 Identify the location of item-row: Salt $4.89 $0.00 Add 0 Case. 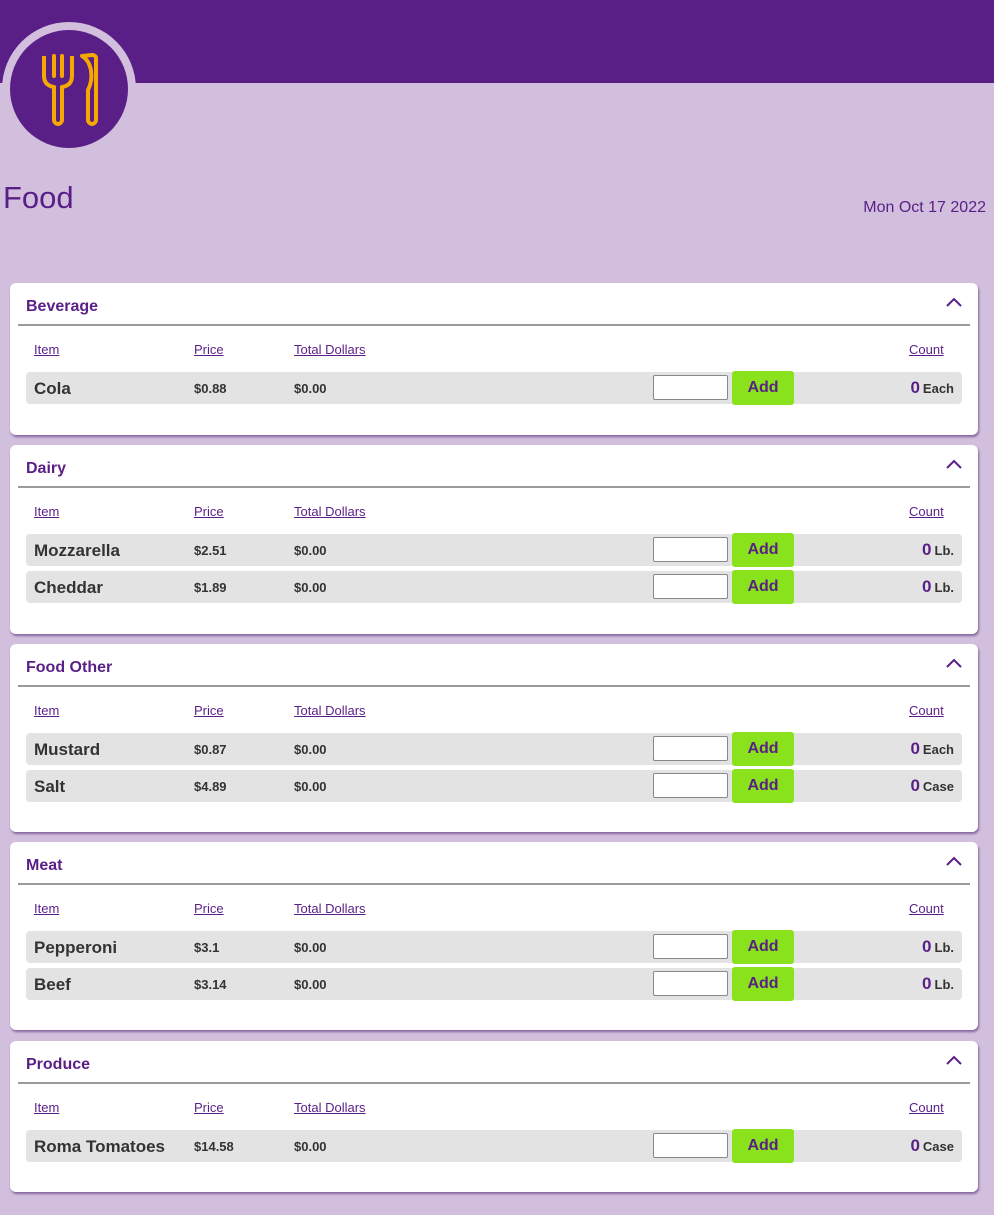
(494, 786).